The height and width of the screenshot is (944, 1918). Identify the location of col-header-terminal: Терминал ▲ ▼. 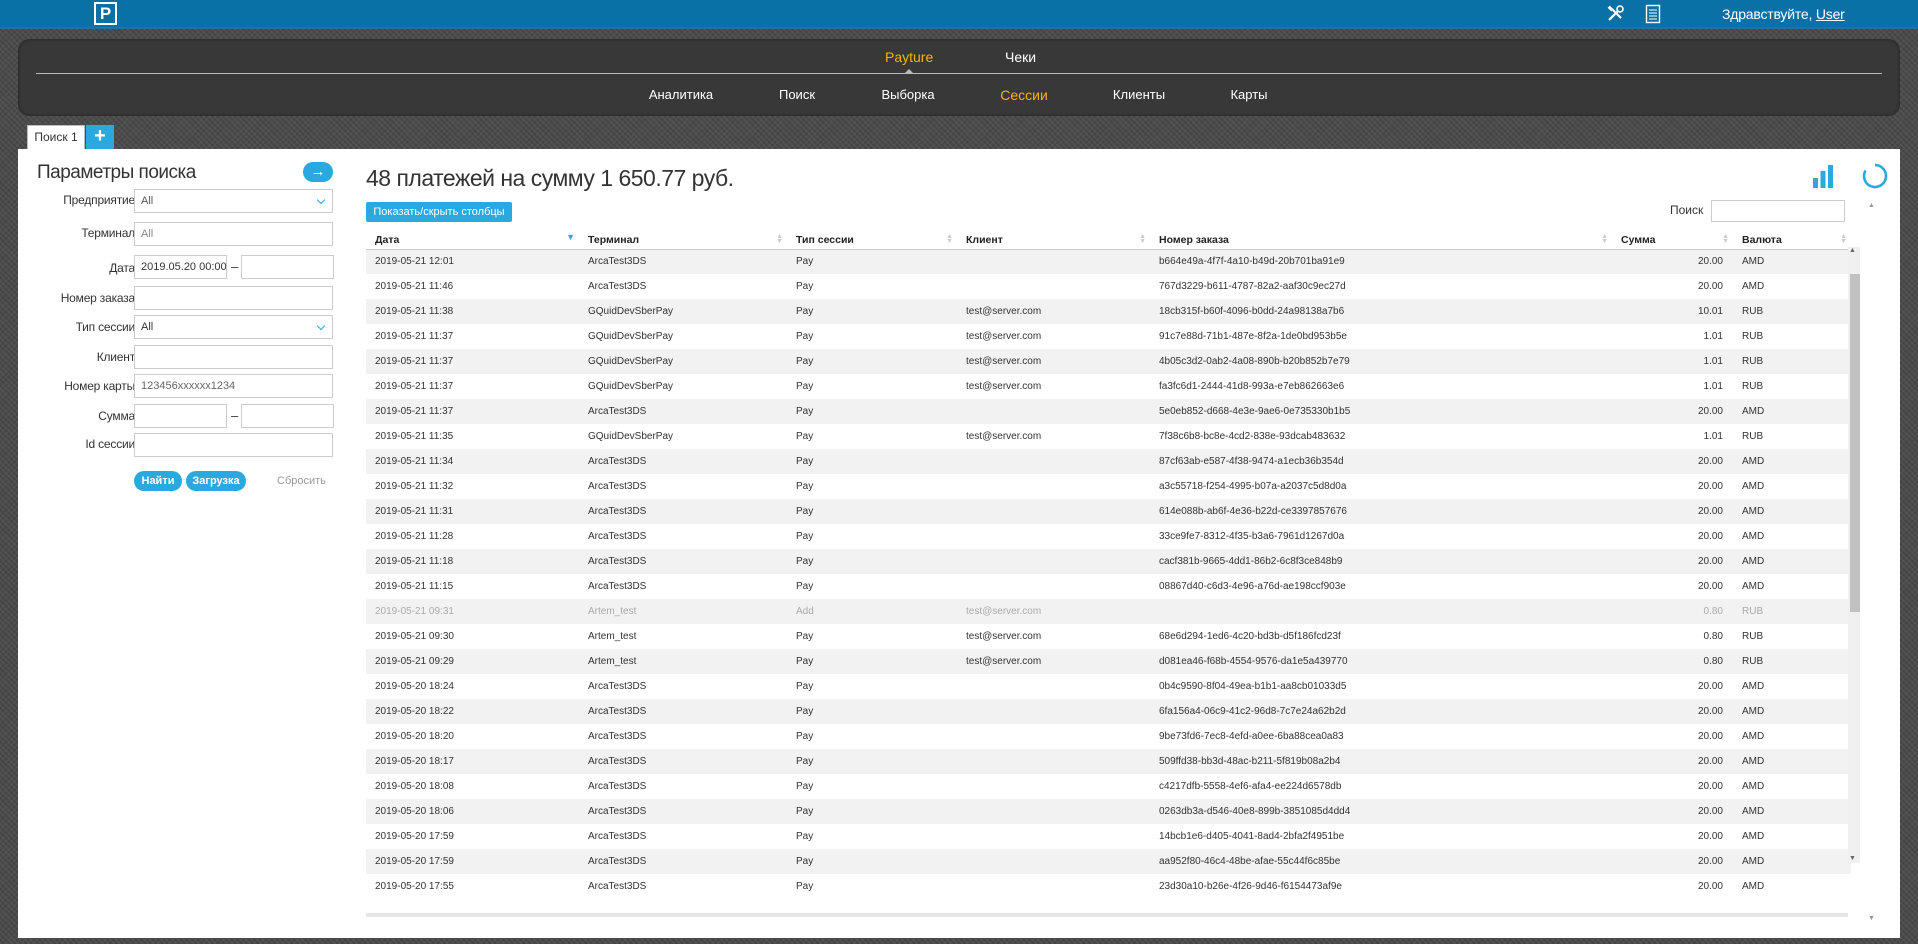
(683, 240).